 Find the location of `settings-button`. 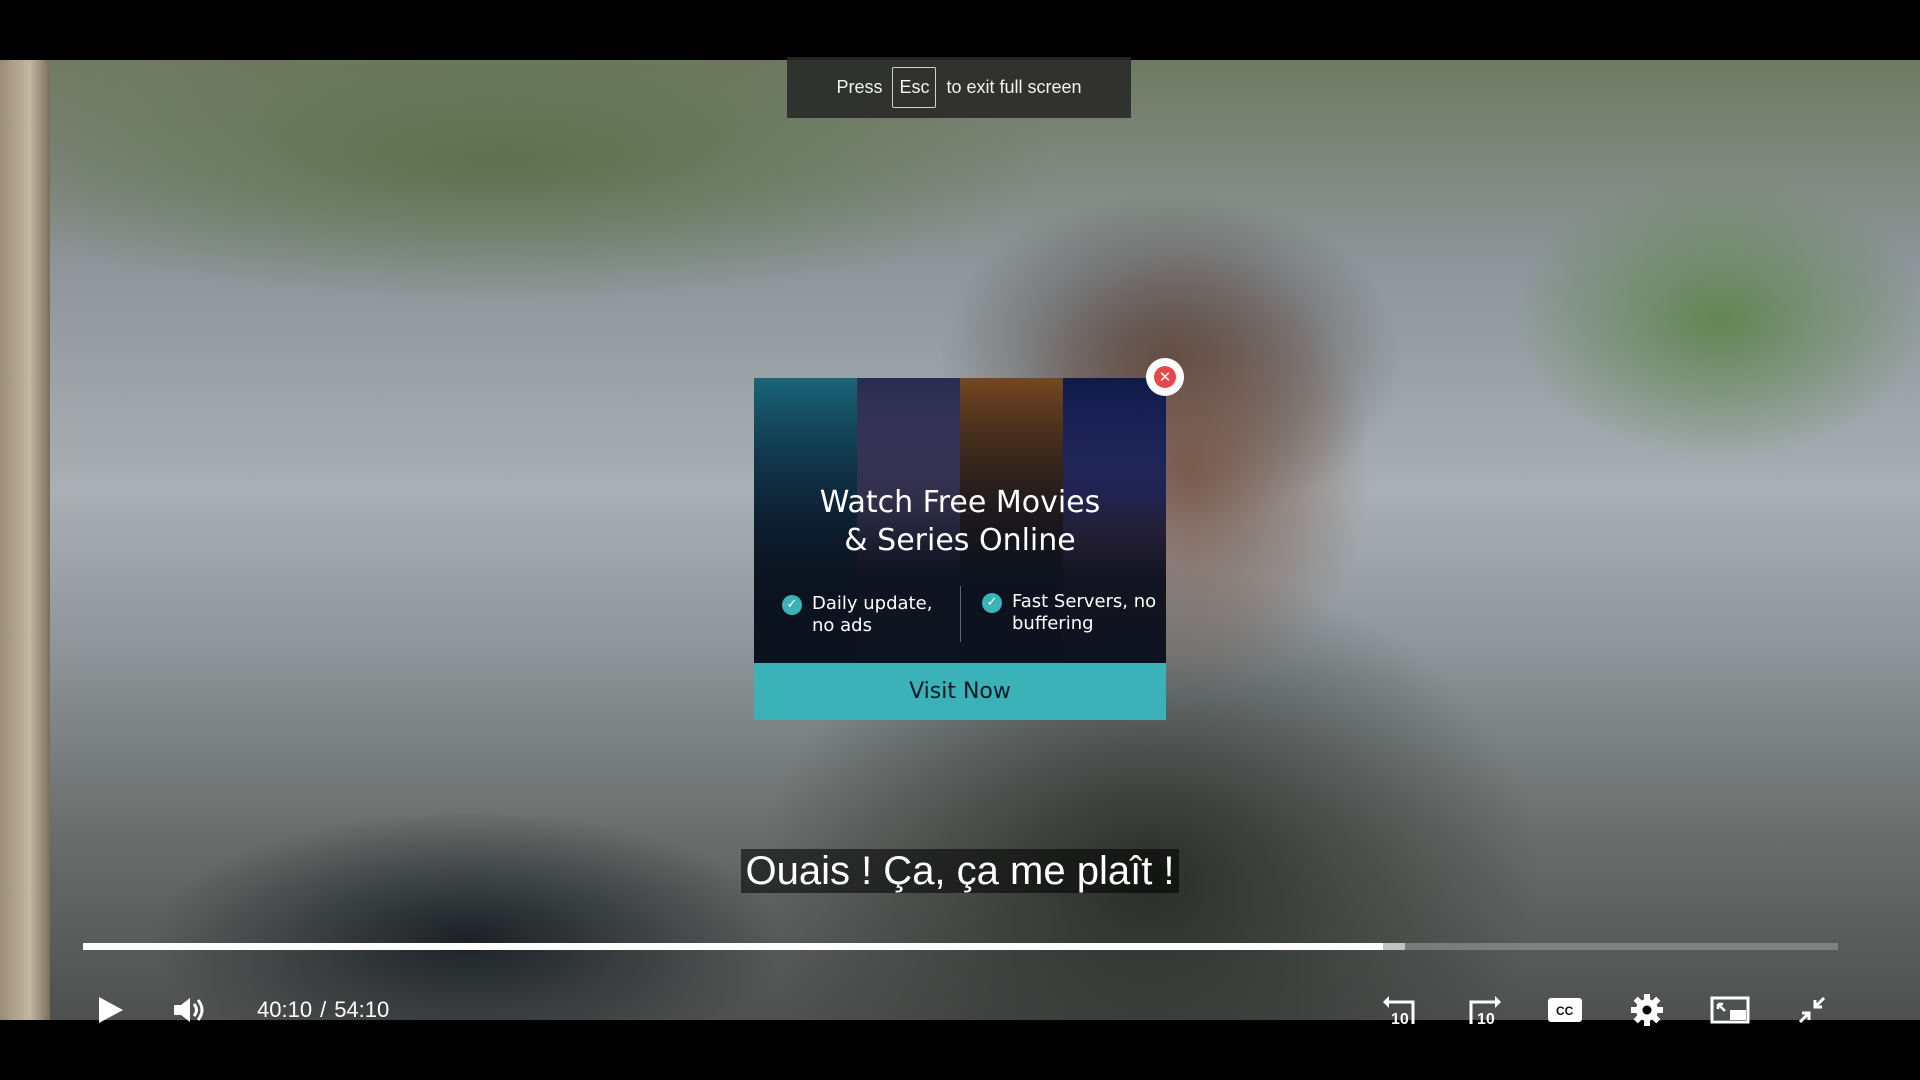

settings-button is located at coordinates (1647, 1010).